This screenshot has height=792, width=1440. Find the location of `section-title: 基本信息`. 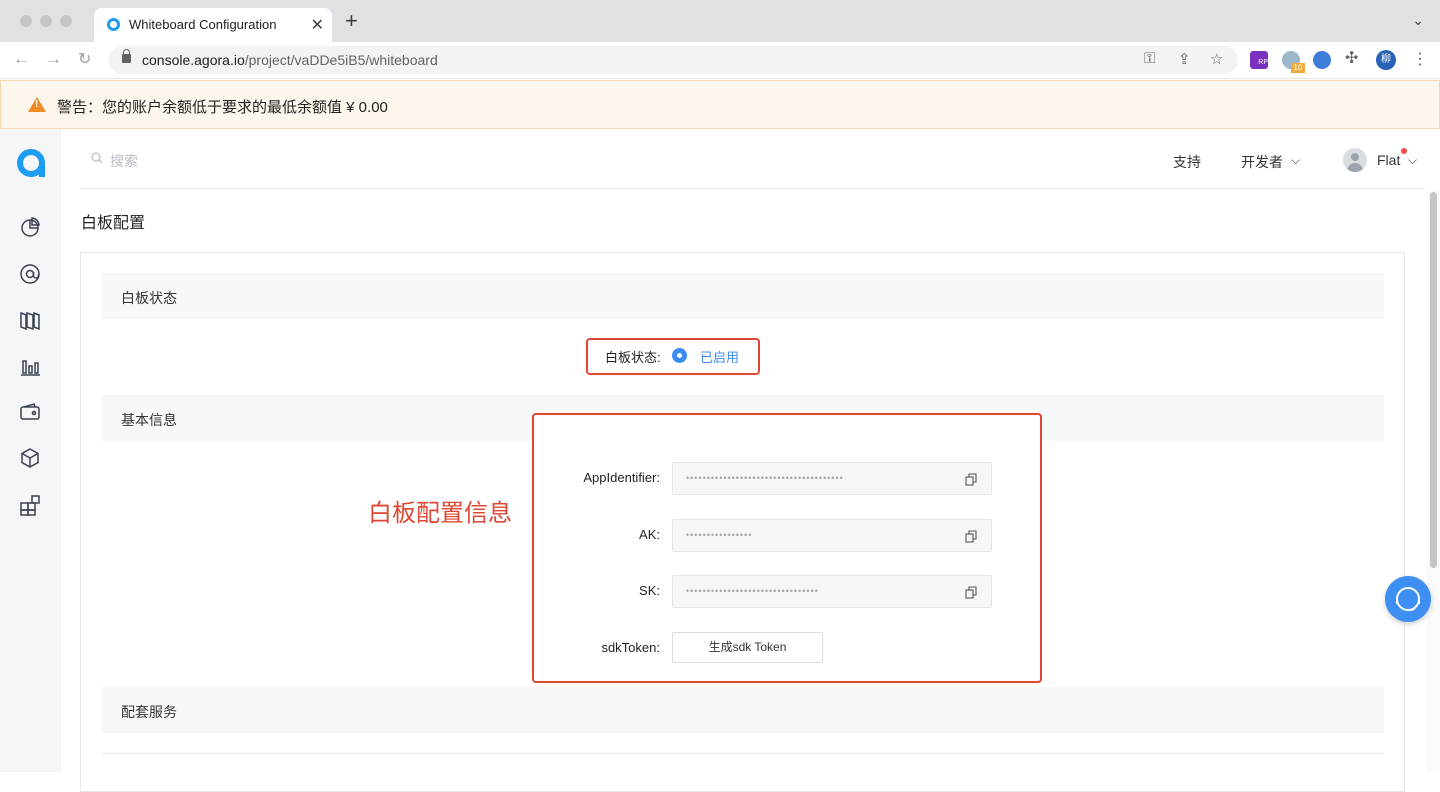

section-title: 基本信息 is located at coordinates (149, 420).